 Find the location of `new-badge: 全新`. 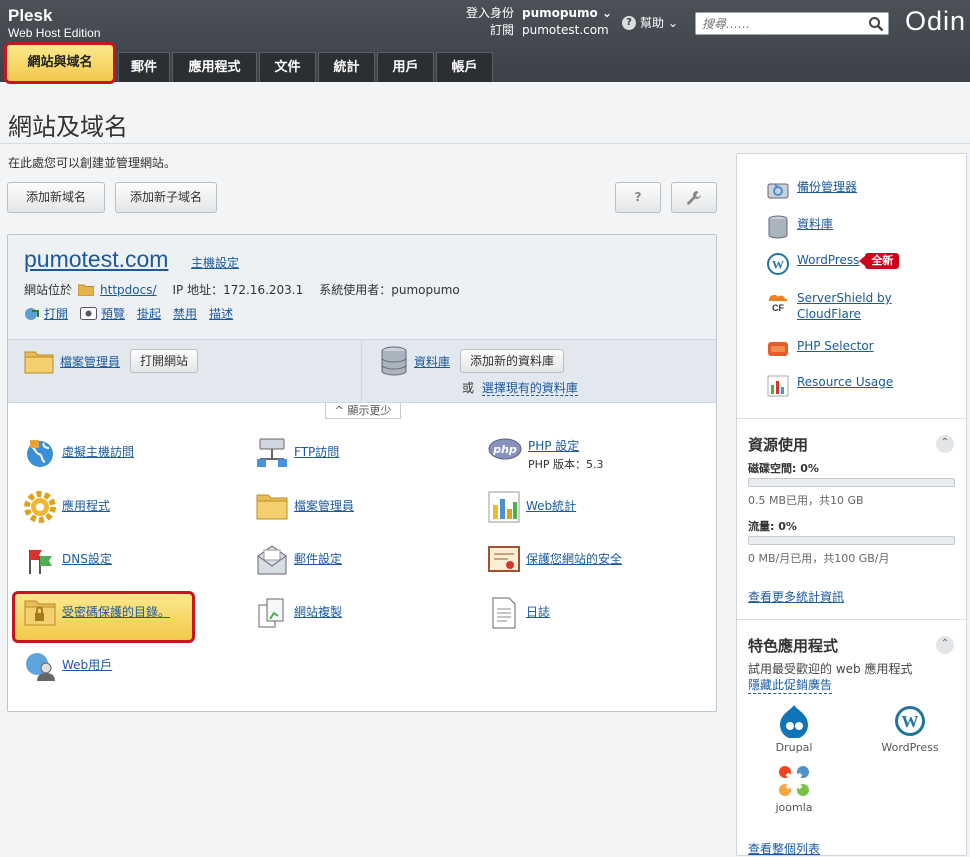

new-badge: 全新 is located at coordinates (879, 261).